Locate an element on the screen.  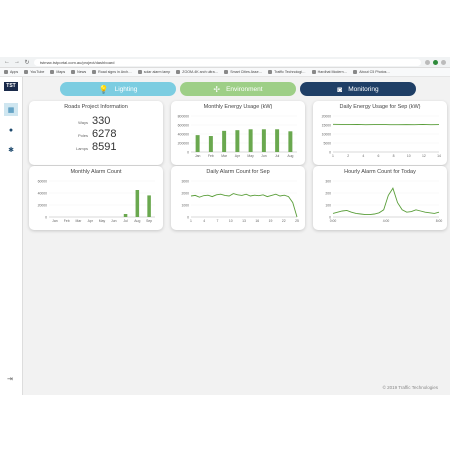
bookmark-label: solar alarm lamp is located at coordinates (157, 72).